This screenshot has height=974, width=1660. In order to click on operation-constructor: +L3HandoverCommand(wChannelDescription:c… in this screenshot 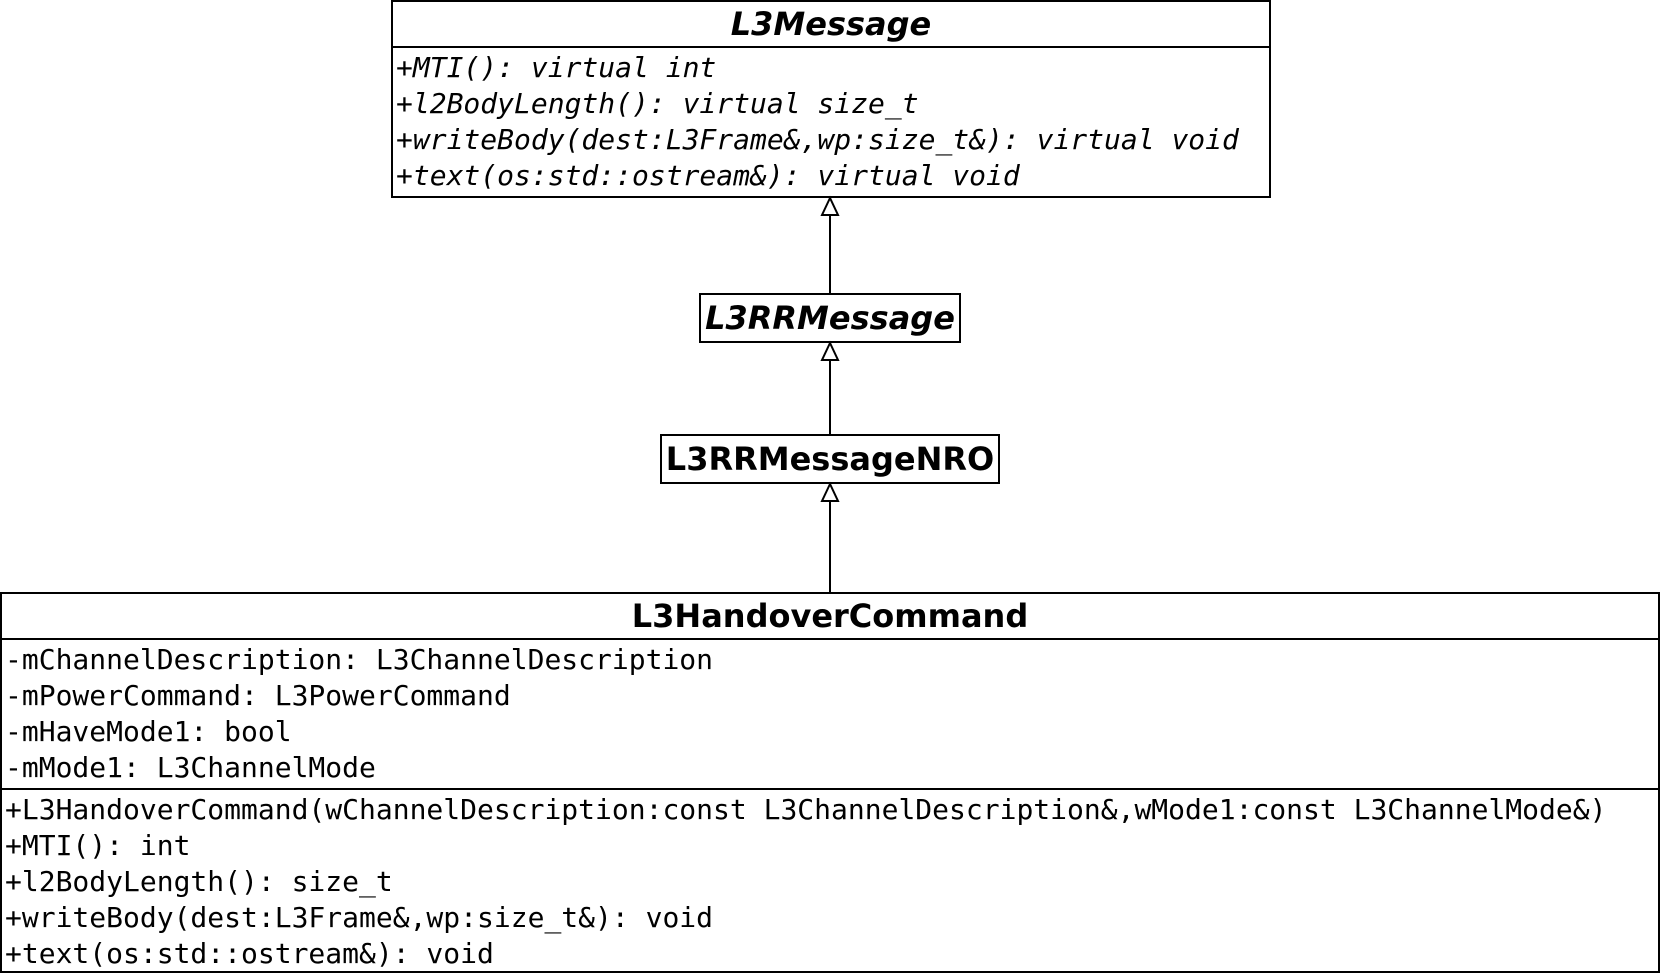, I will do `click(806, 809)`.